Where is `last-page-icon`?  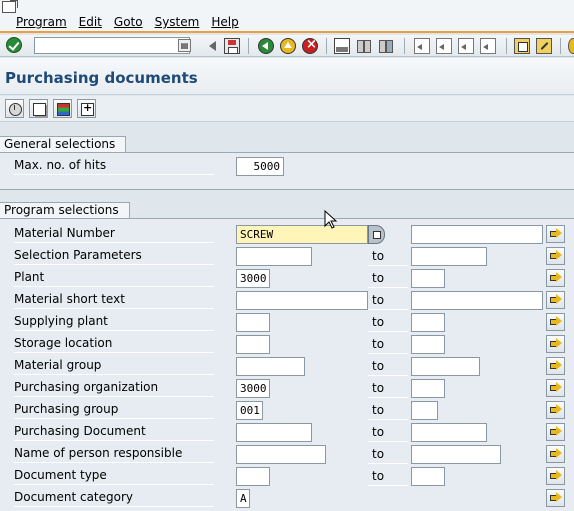 last-page-icon is located at coordinates (488, 46).